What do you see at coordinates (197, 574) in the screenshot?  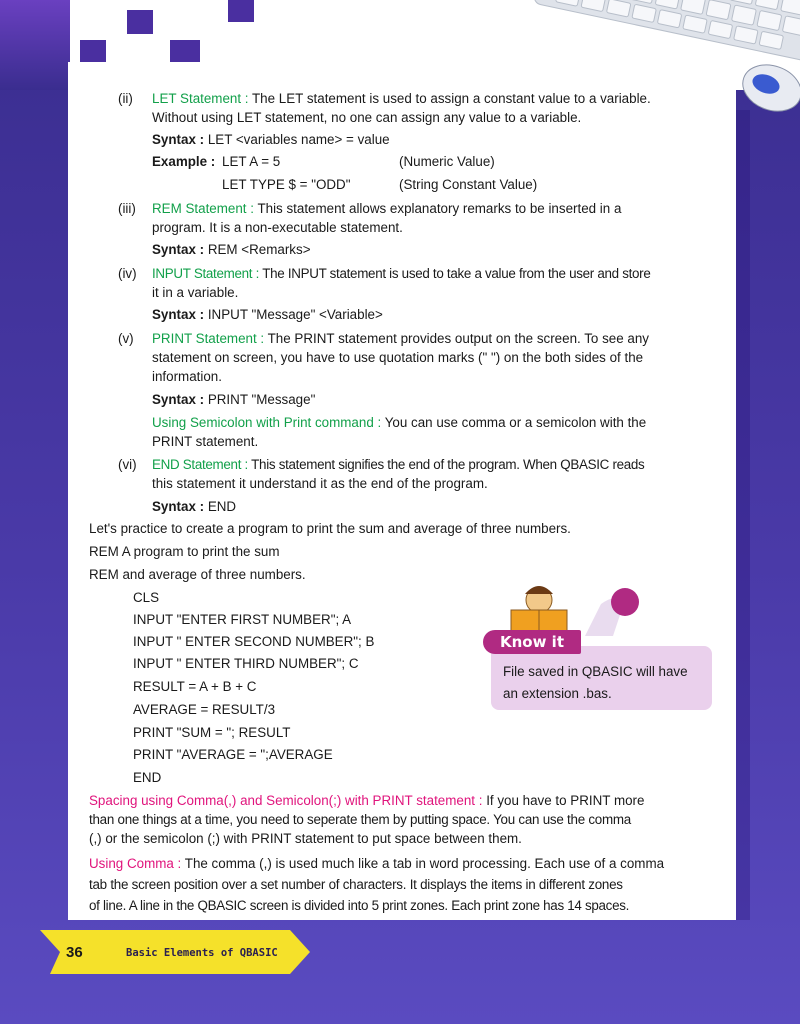 I see `rem-line-2: REM and average of three numbers.` at bounding box center [197, 574].